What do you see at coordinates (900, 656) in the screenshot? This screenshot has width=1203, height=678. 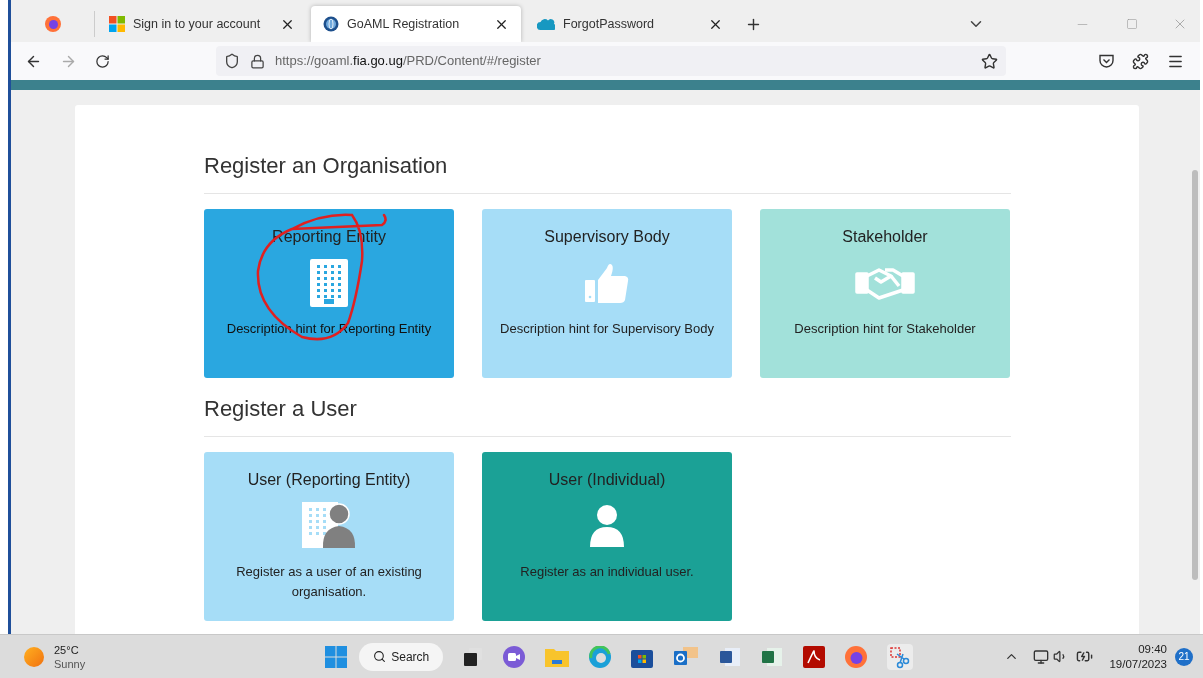 I see `snipping-tool-icon` at bounding box center [900, 656].